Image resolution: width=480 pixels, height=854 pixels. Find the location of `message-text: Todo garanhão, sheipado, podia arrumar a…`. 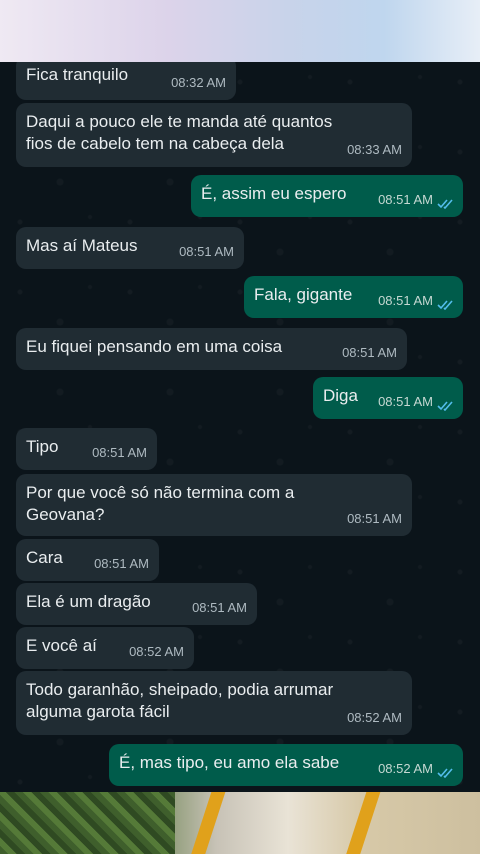

message-text: Todo garanhão, sheipado, podia arrumar a… is located at coordinates (180, 700).